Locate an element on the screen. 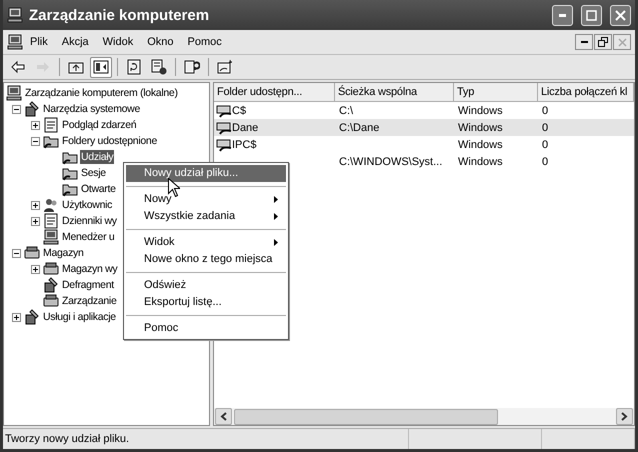  toolbar-button is located at coordinates (101, 67).